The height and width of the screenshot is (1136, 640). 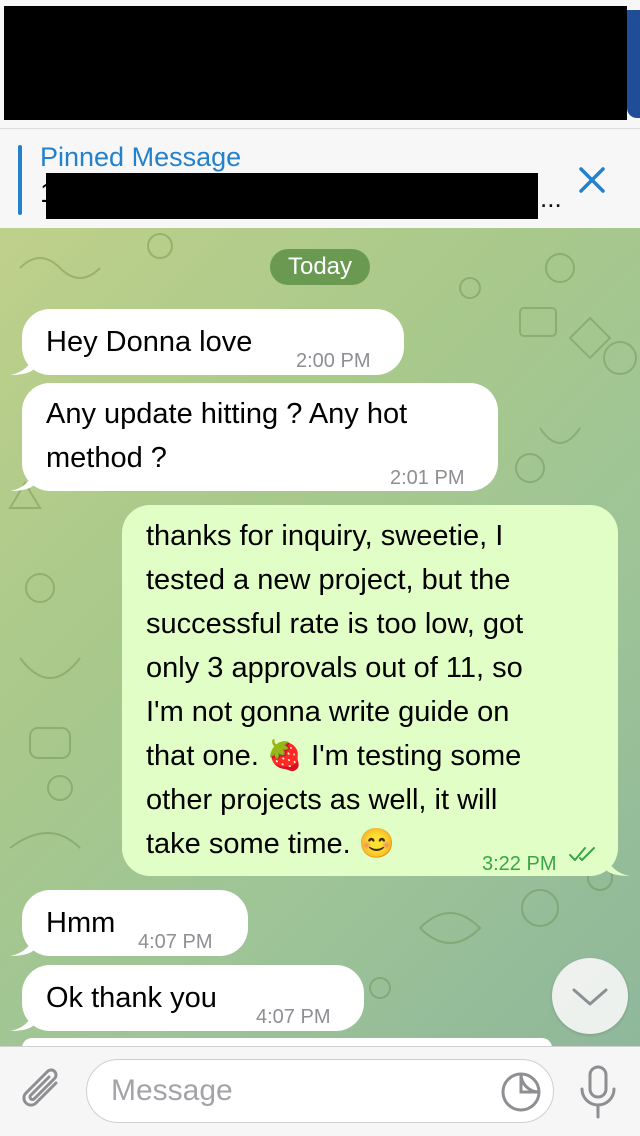 I want to click on scroll-to-bottom-button, so click(x=590, y=996).